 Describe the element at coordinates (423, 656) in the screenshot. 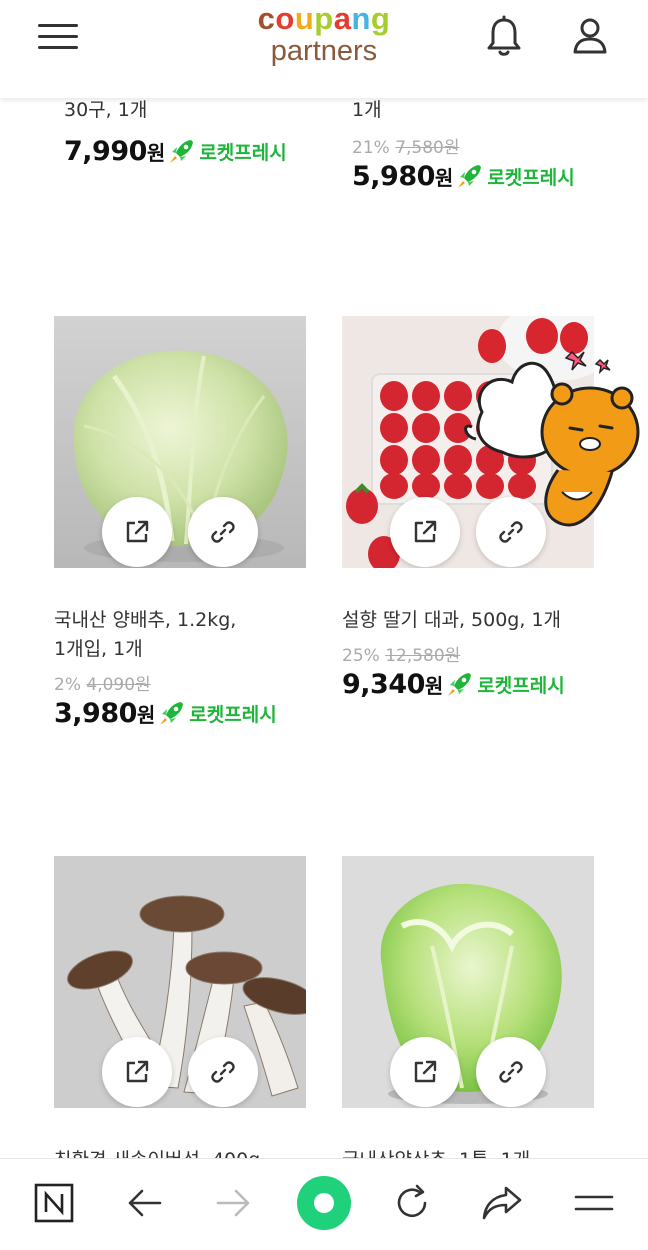

I see `original-price: 12,580원` at that location.